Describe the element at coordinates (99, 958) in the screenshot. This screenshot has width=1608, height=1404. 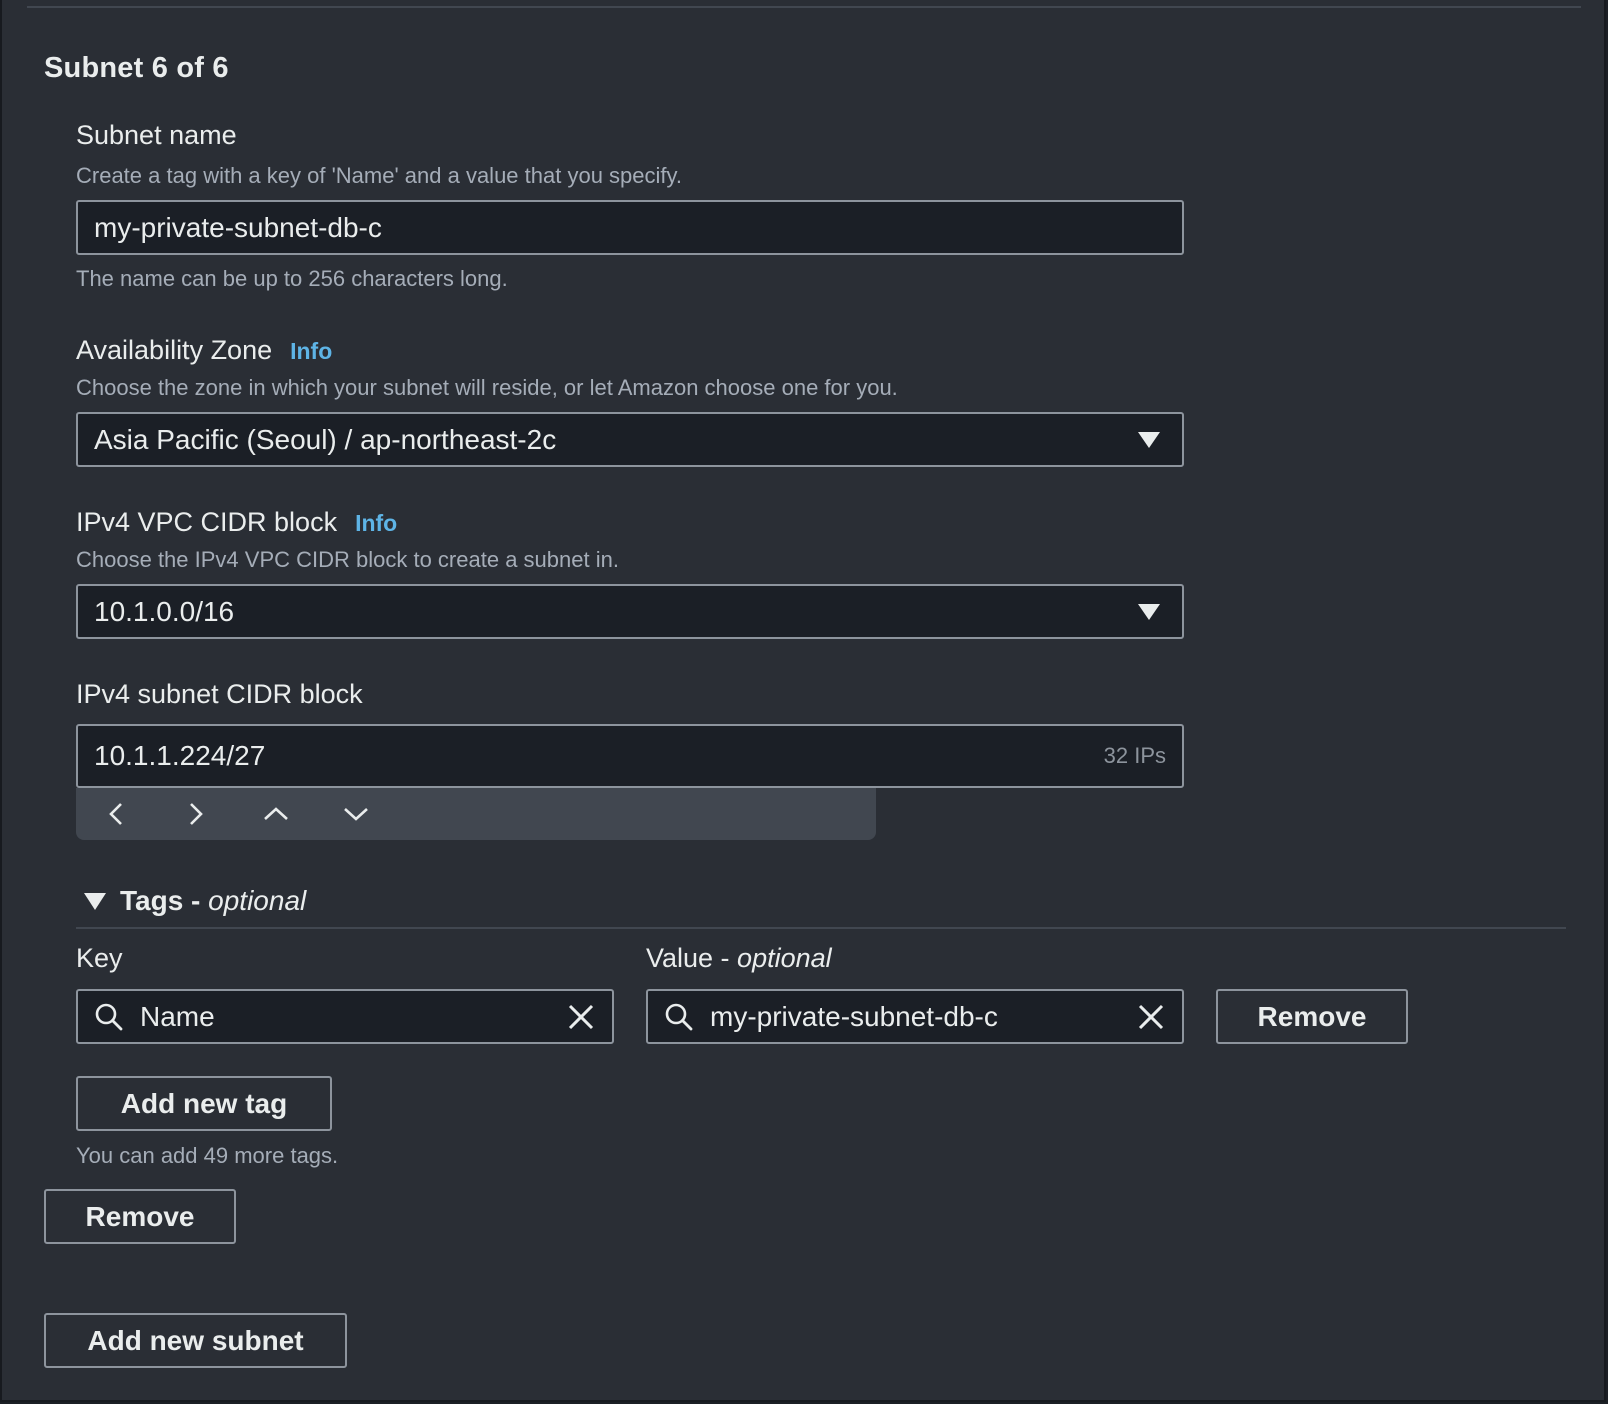
I see `tag-key-label: Key` at that location.